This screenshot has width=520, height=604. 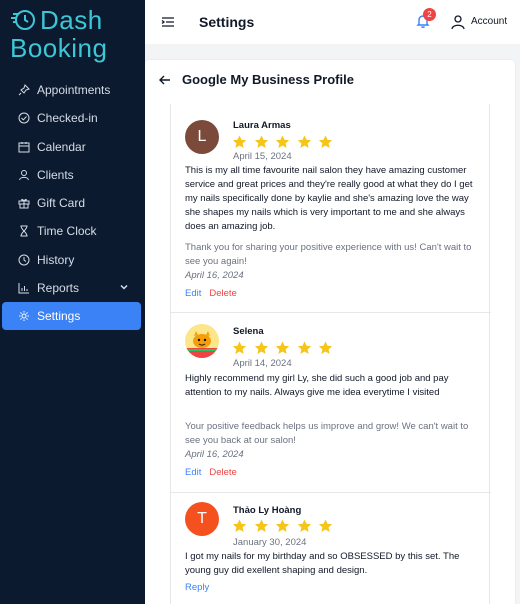 What do you see at coordinates (24, 260) in the screenshot?
I see `history-icon` at bounding box center [24, 260].